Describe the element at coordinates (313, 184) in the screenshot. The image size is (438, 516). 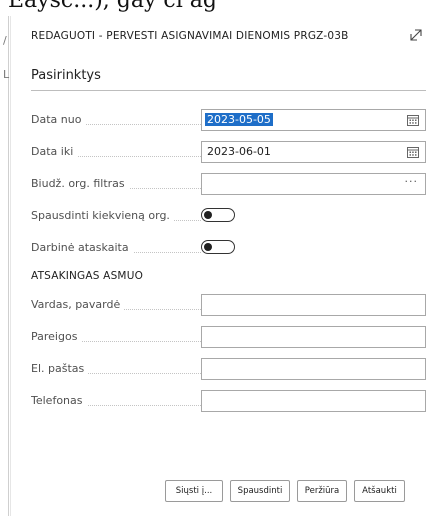
I see `budget-org-filter-field: ···` at that location.